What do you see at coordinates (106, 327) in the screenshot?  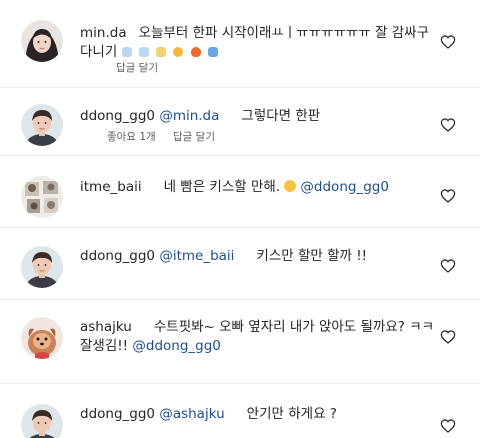 I see `comment-username: ashajku` at bounding box center [106, 327].